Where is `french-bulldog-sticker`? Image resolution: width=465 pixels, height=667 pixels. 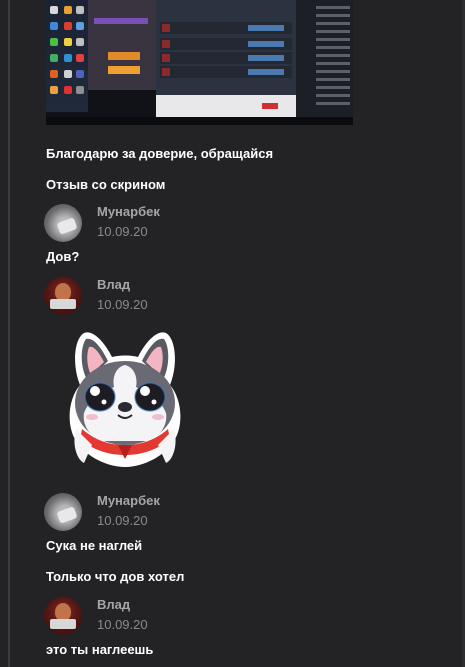 french-bulldog-sticker is located at coordinates (125, 397).